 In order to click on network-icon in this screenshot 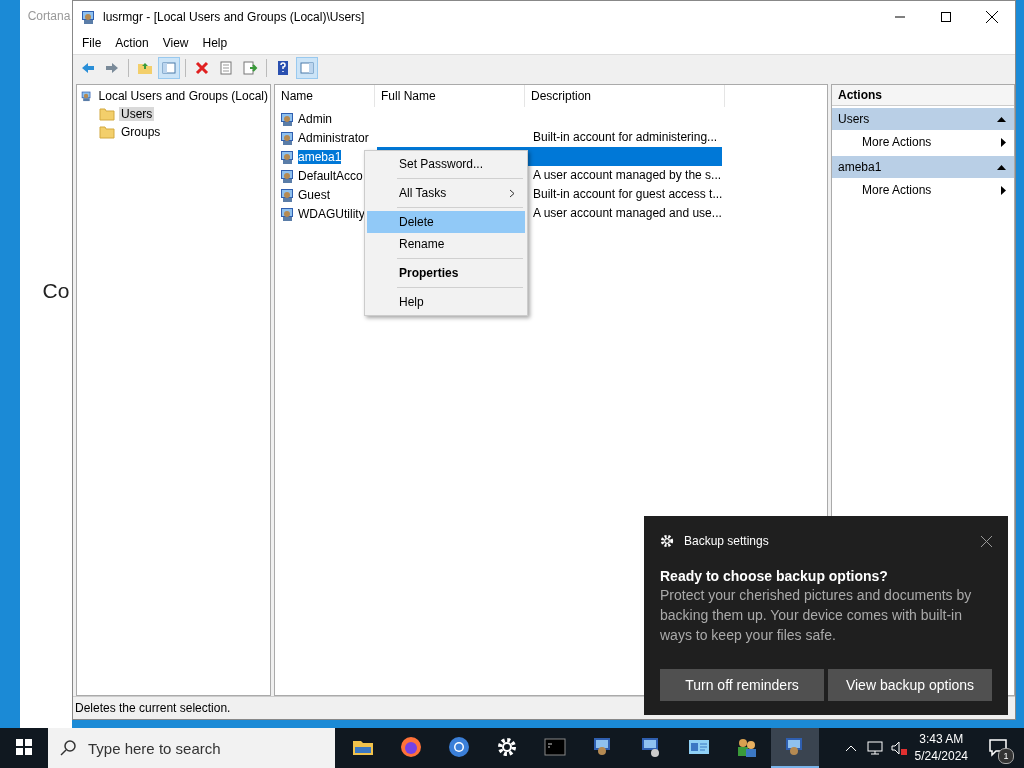, I will do `click(874, 748)`.